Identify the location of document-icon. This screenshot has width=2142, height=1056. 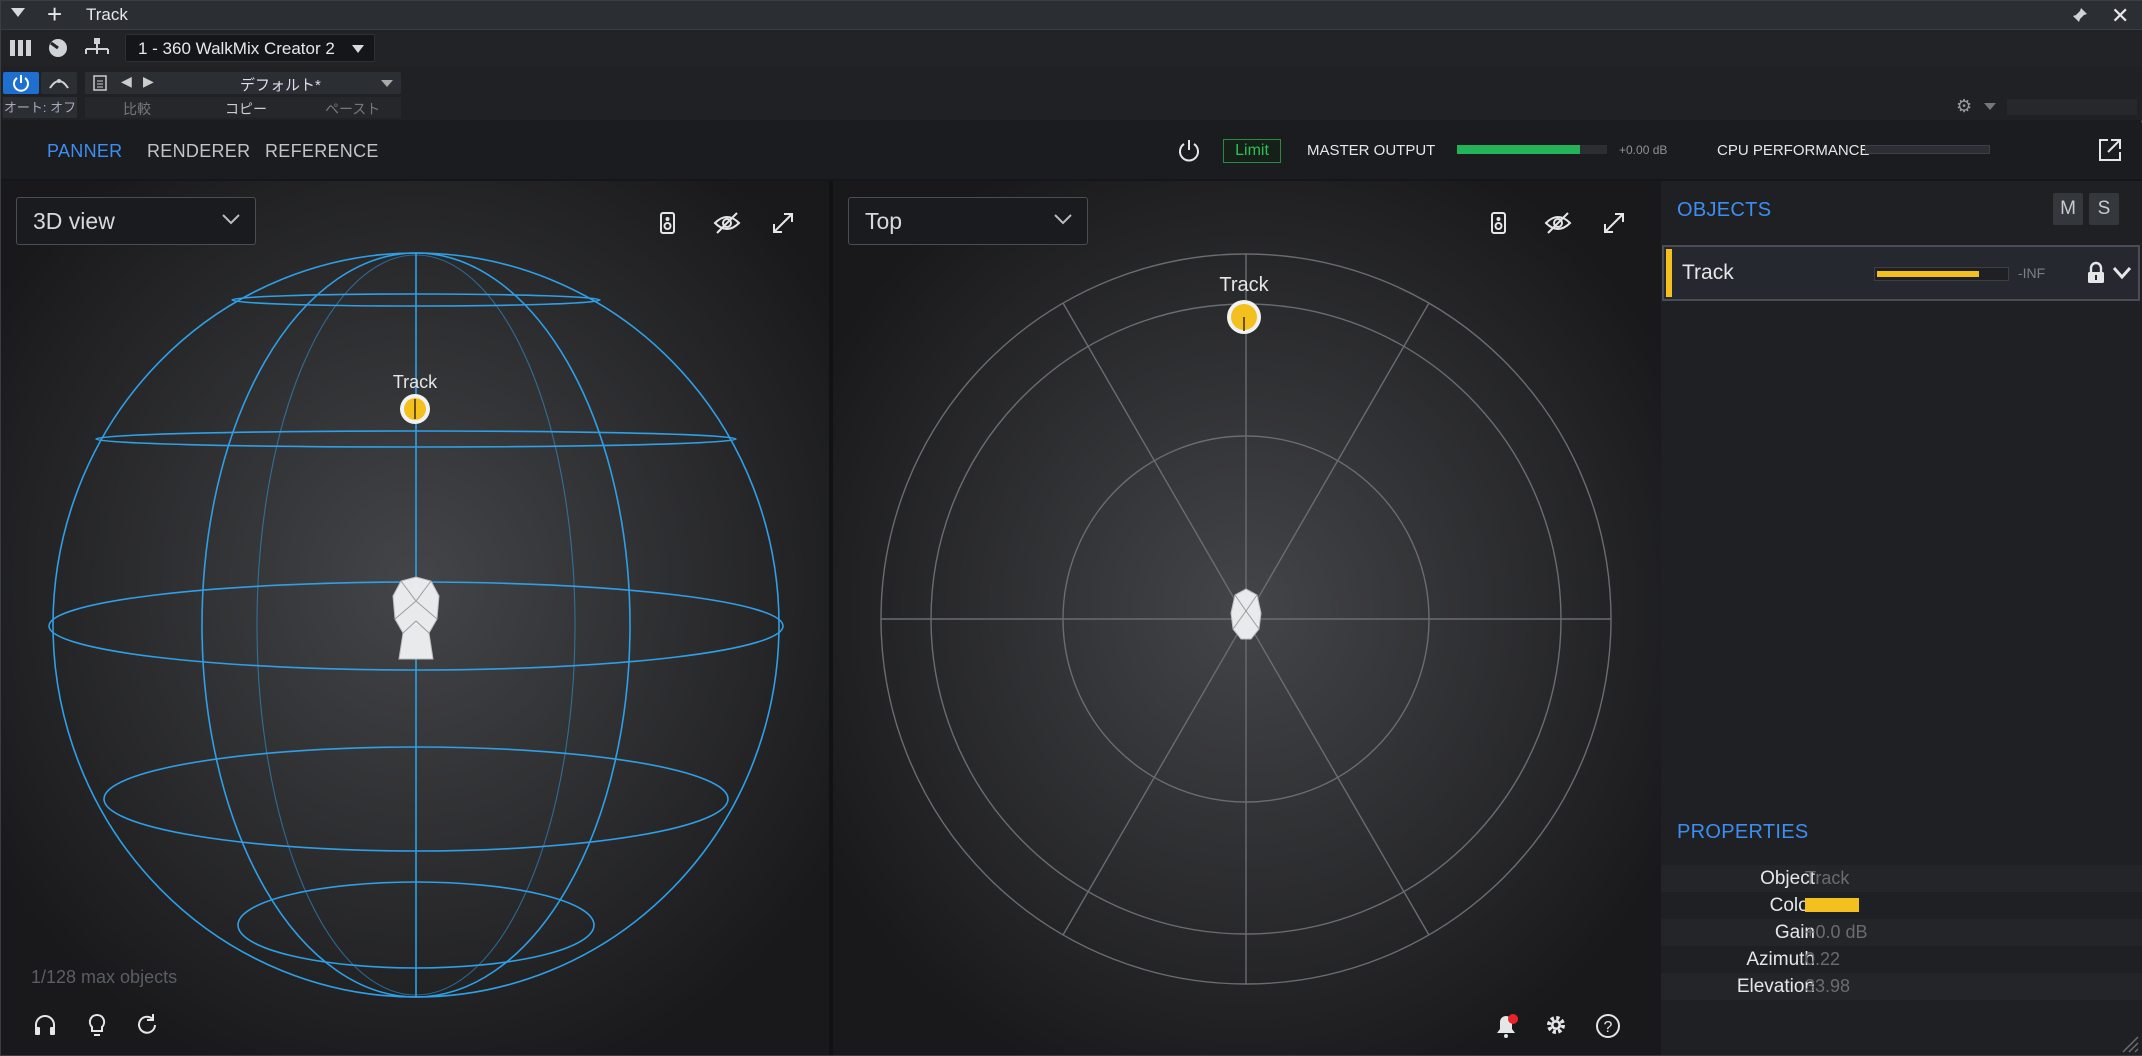
(100, 83).